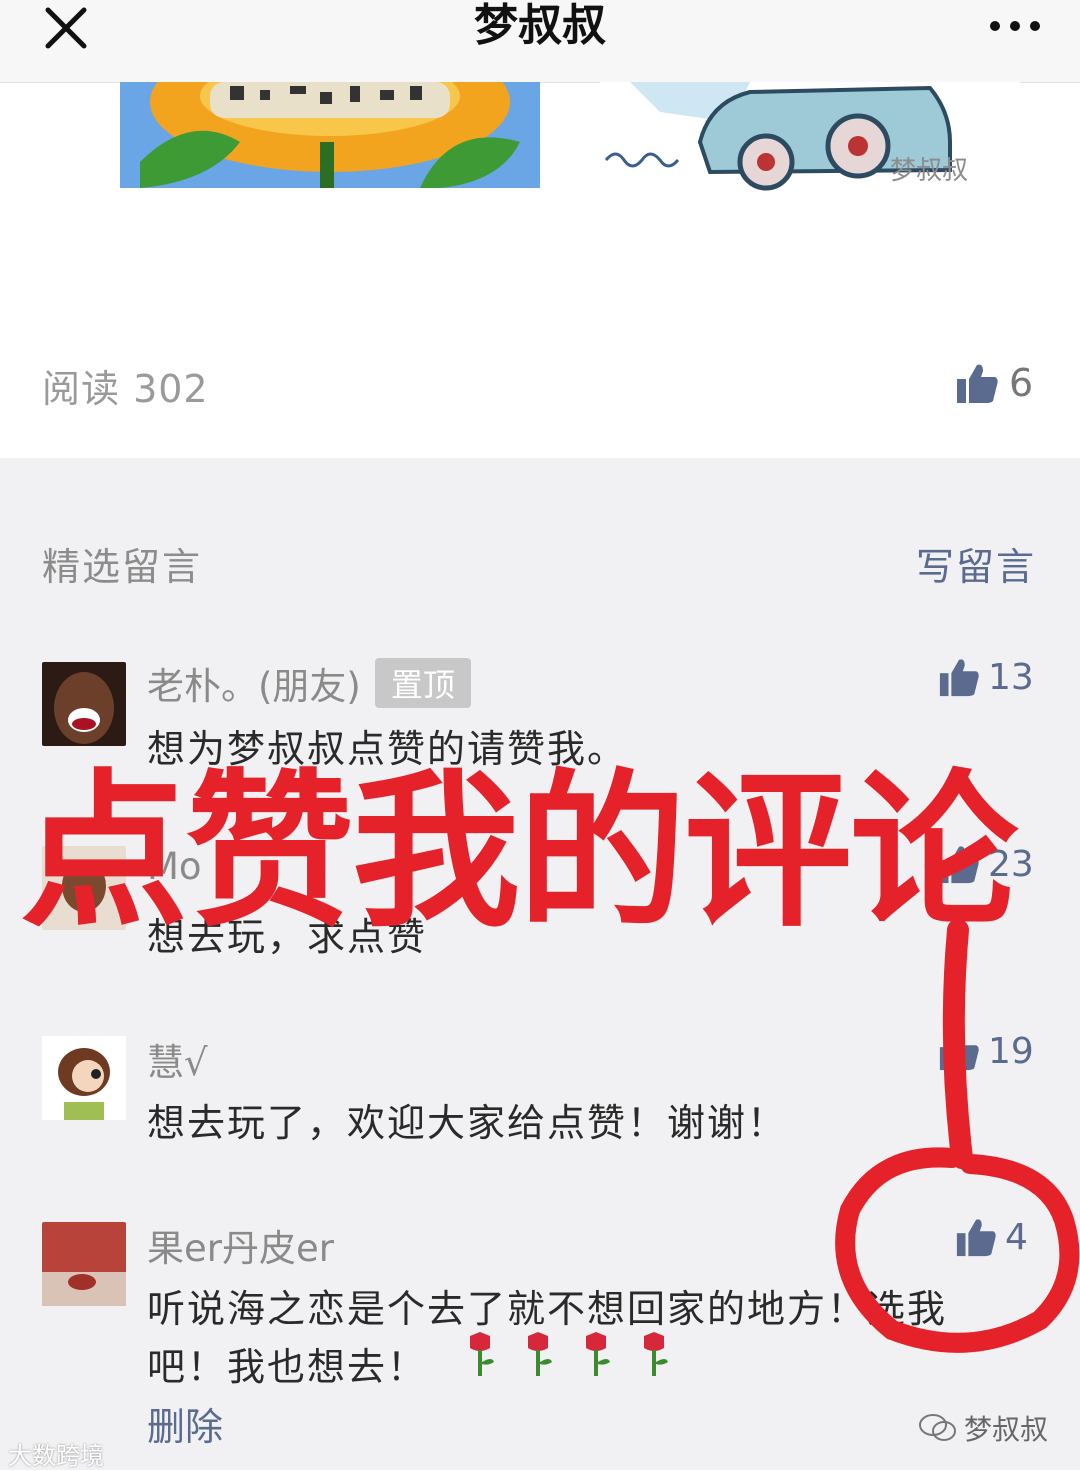 The height and width of the screenshot is (1471, 1080). What do you see at coordinates (937, 1427) in the screenshot?
I see `wechat-icon` at bounding box center [937, 1427].